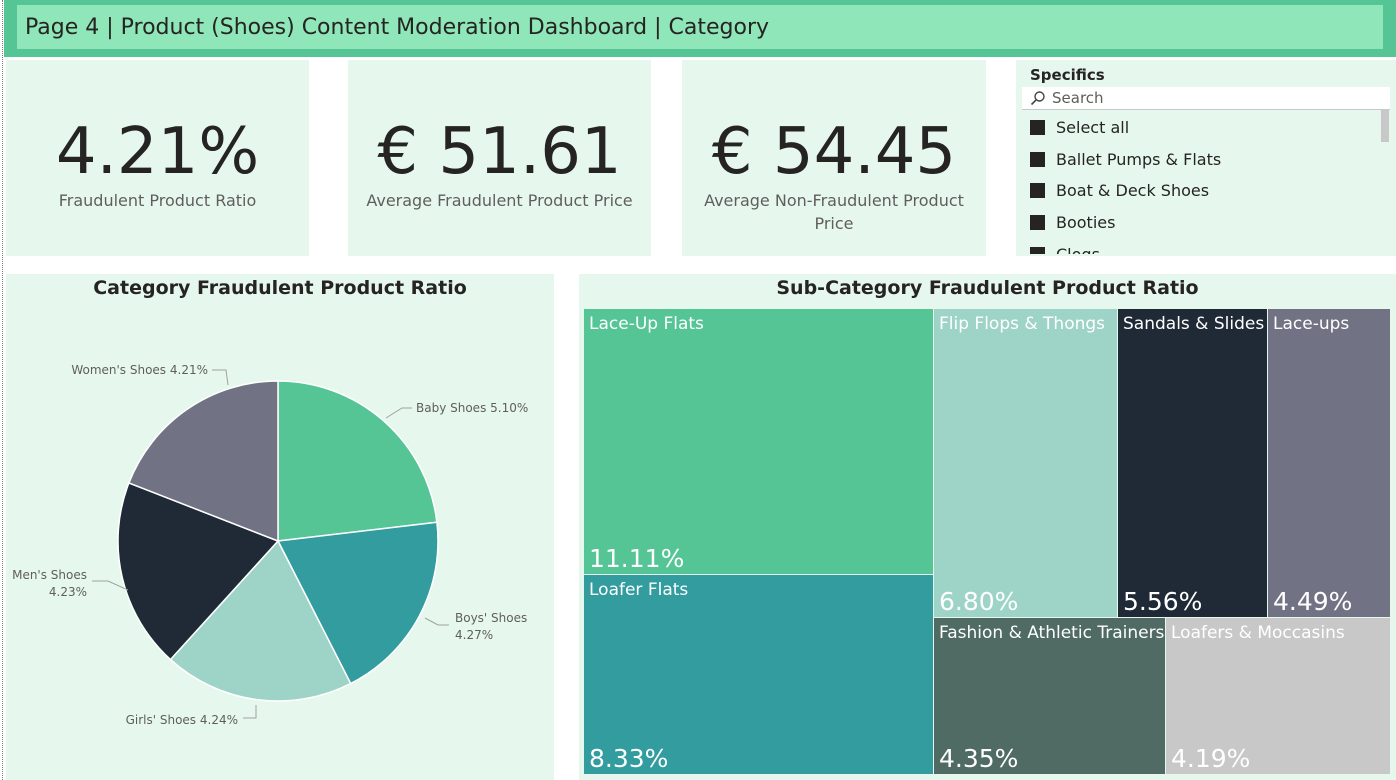 This screenshot has height=780, width=1396. I want to click on pie-label-boys: Boys' Shoes, so click(491, 618).